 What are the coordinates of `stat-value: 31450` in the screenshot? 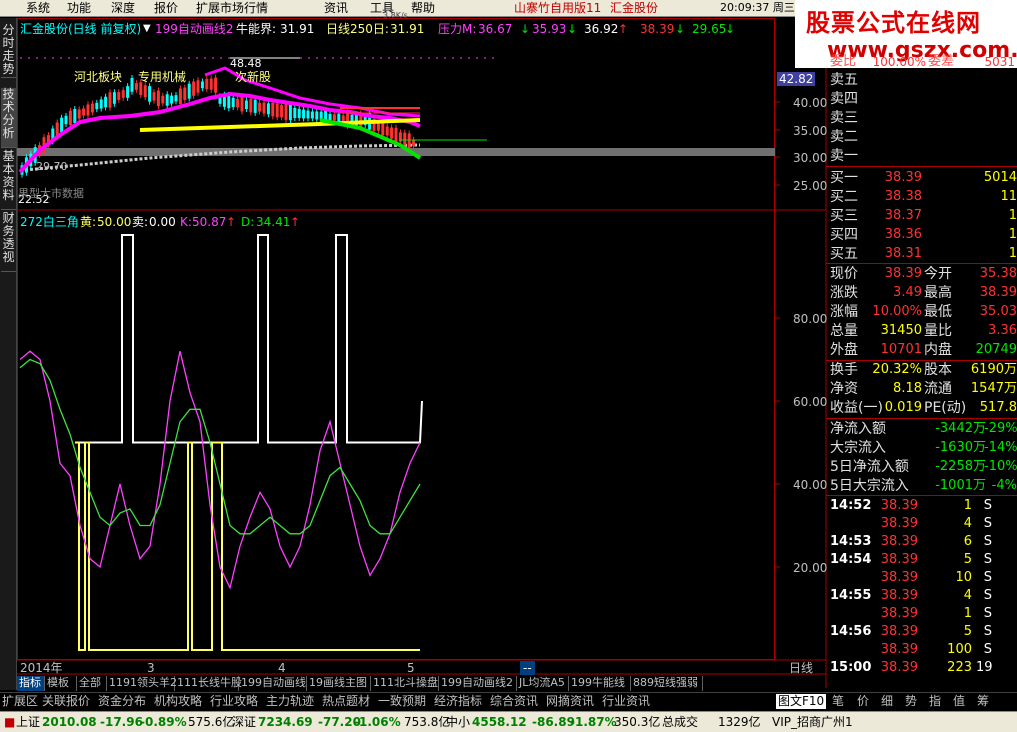 It's located at (901, 330).